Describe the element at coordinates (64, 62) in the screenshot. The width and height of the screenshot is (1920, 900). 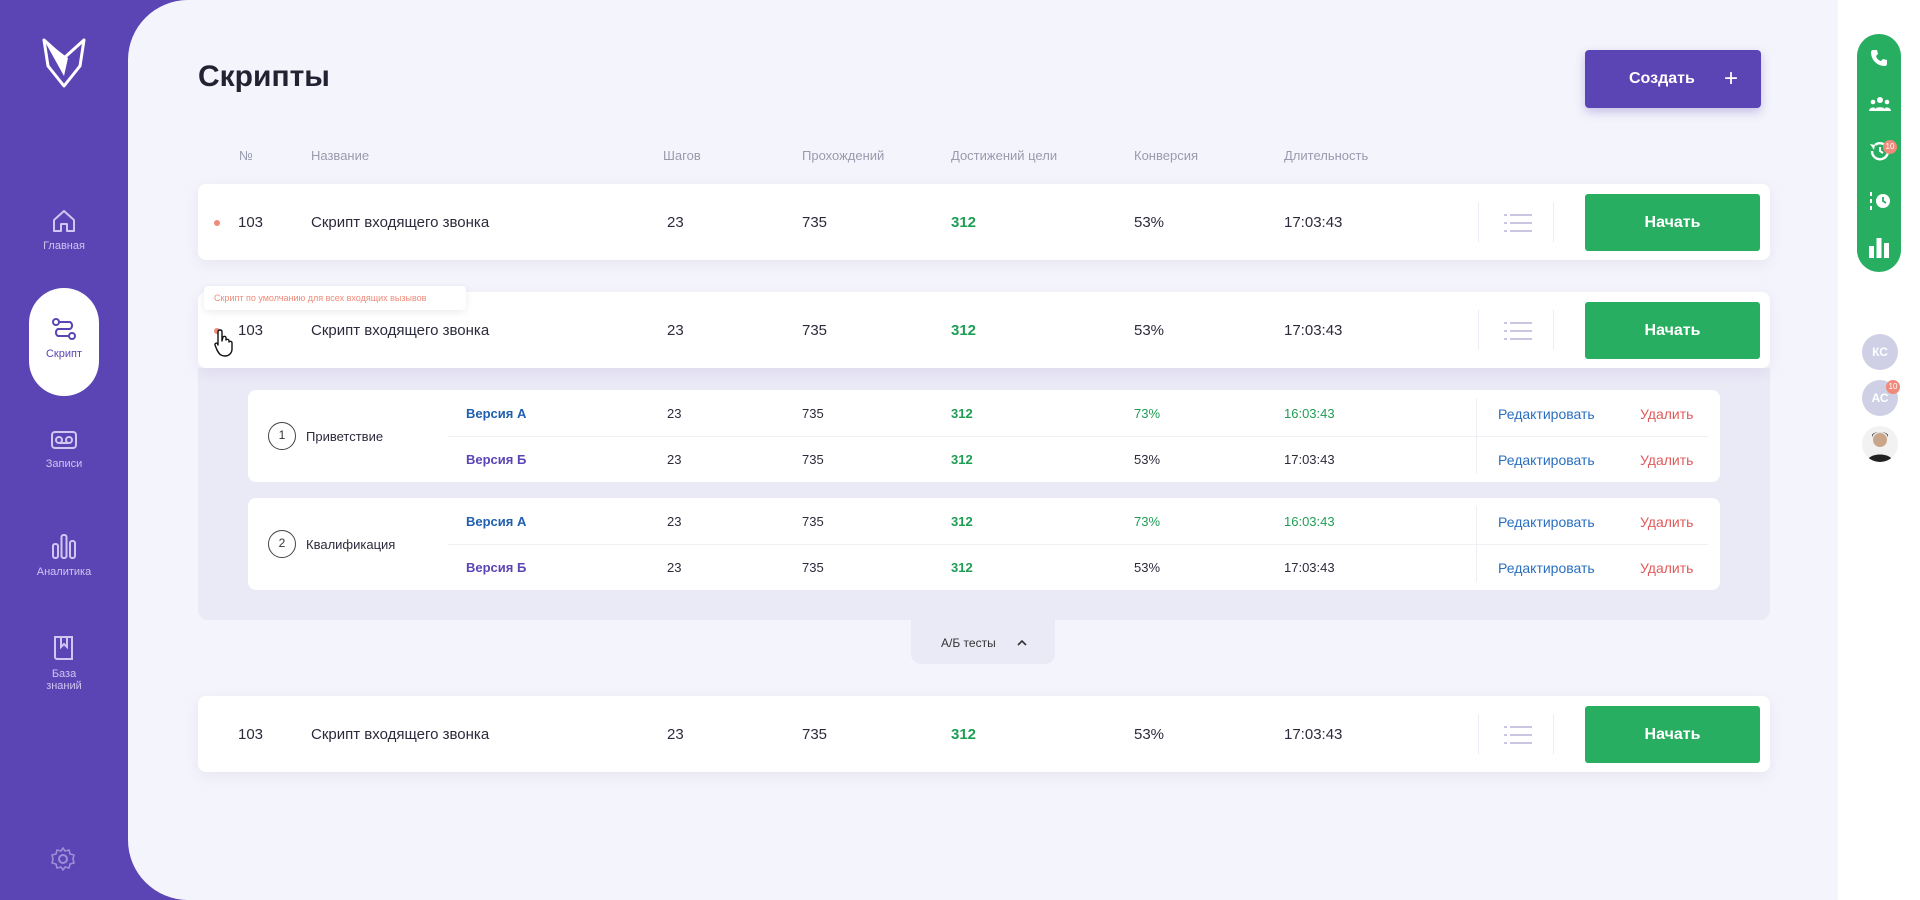
I see `fox-logo-icon` at that location.